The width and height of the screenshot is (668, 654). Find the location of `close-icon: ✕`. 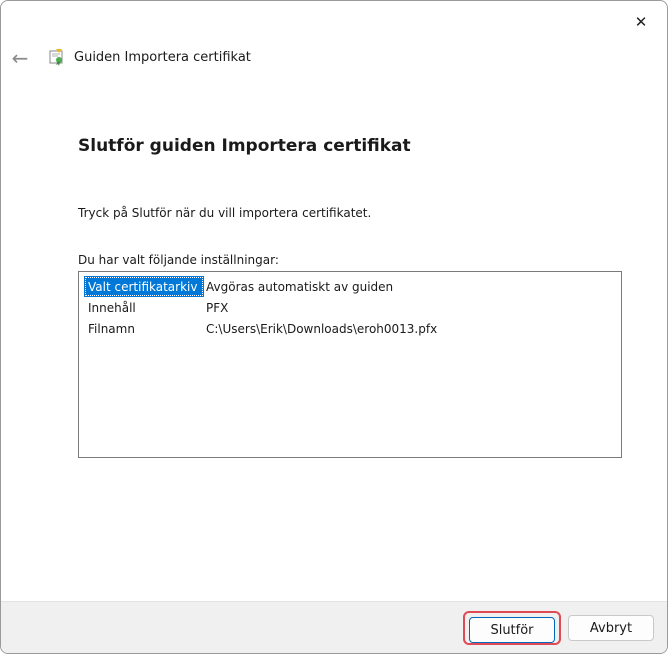

close-icon: ✕ is located at coordinates (641, 22).